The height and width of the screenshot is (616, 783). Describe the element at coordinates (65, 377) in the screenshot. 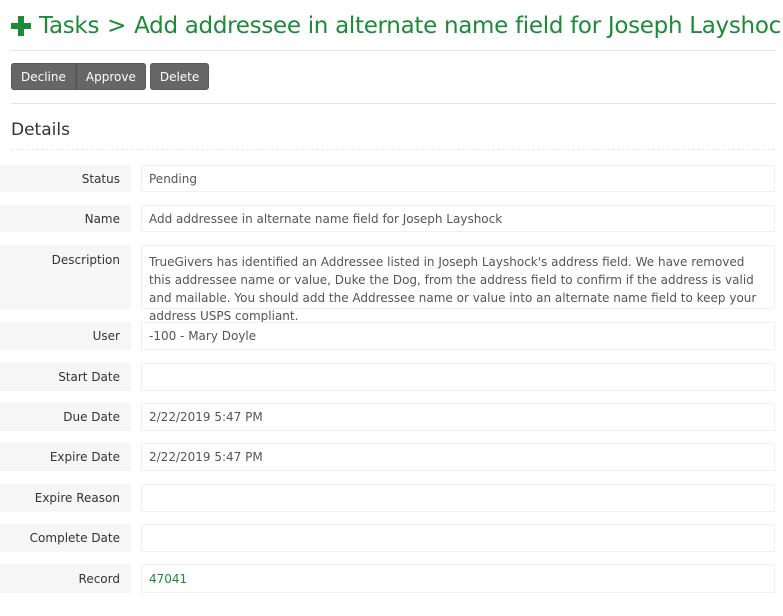

I see `field-label: Start Date` at that location.